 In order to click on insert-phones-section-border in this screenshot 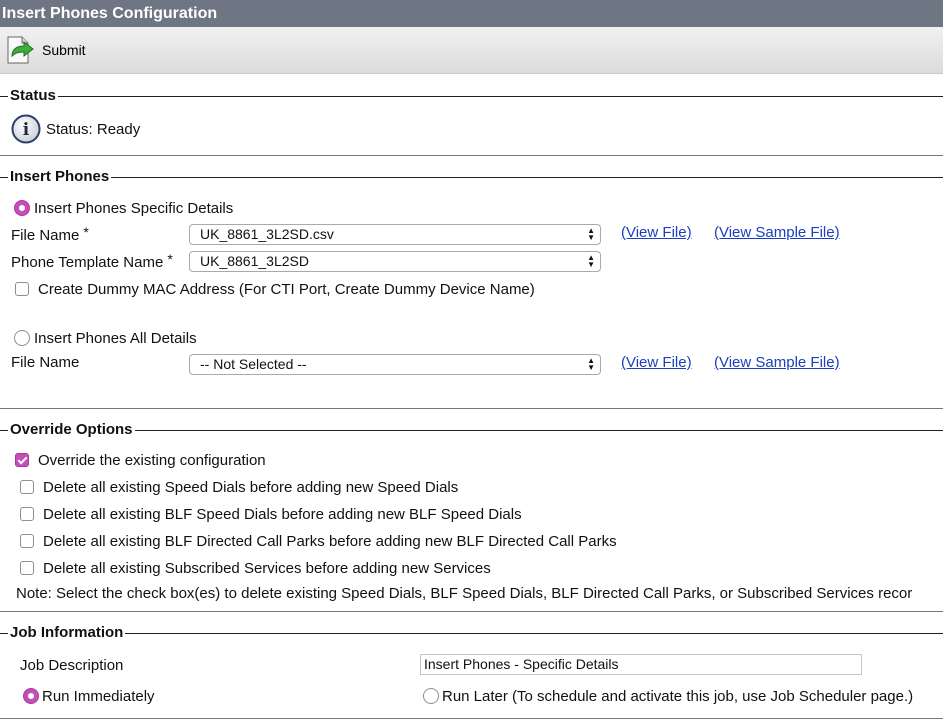, I will do `click(471, 177)`.